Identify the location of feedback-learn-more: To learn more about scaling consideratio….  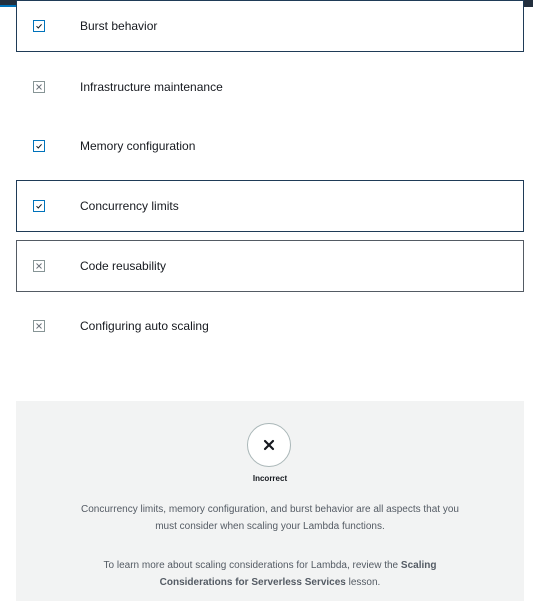
(270, 574).